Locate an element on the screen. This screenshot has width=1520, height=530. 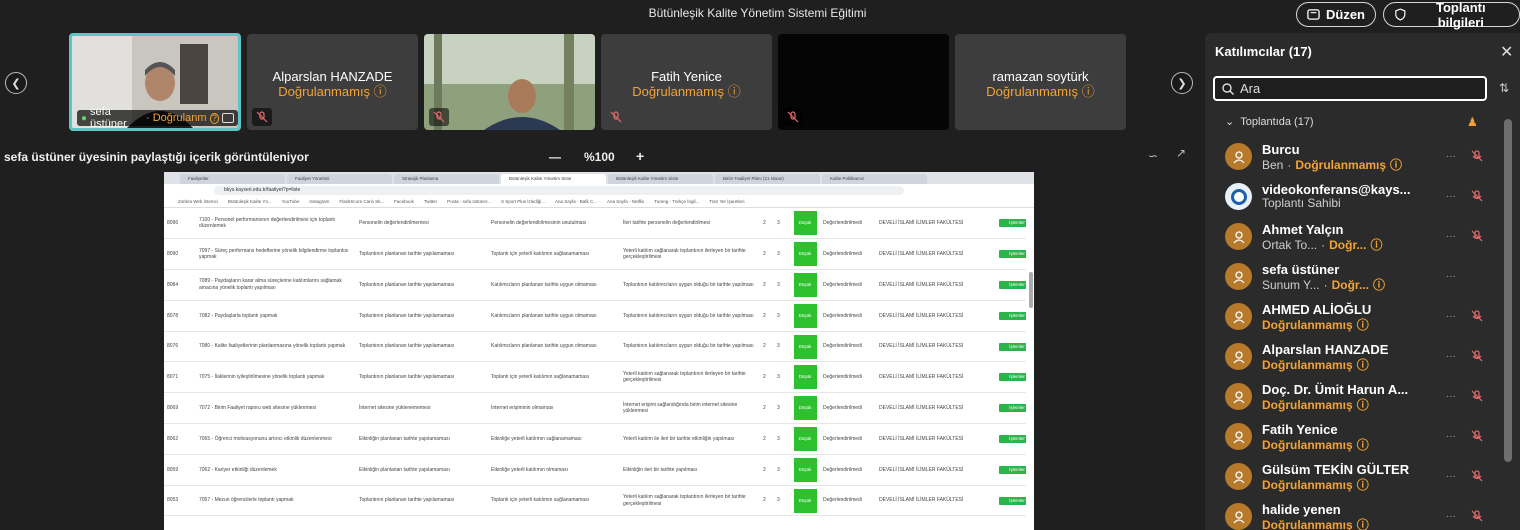
participant-row: Alparslan HANZADE Doğrulanmamış ⓘ ··· is located at coordinates (1360, 359).